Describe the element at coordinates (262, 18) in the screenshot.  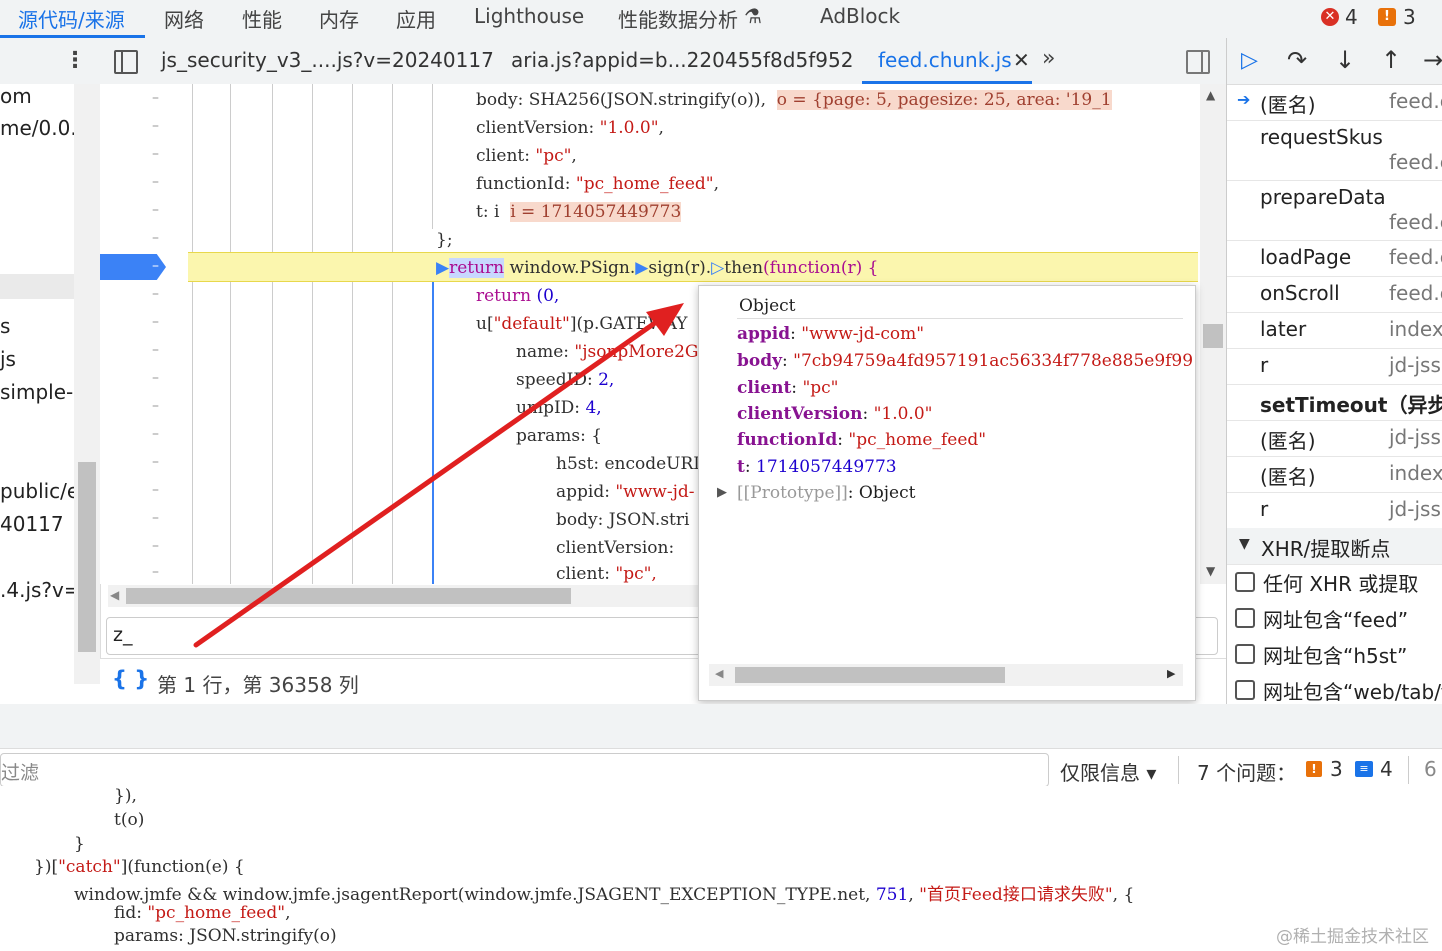
I see `tab-performance: 性能` at that location.